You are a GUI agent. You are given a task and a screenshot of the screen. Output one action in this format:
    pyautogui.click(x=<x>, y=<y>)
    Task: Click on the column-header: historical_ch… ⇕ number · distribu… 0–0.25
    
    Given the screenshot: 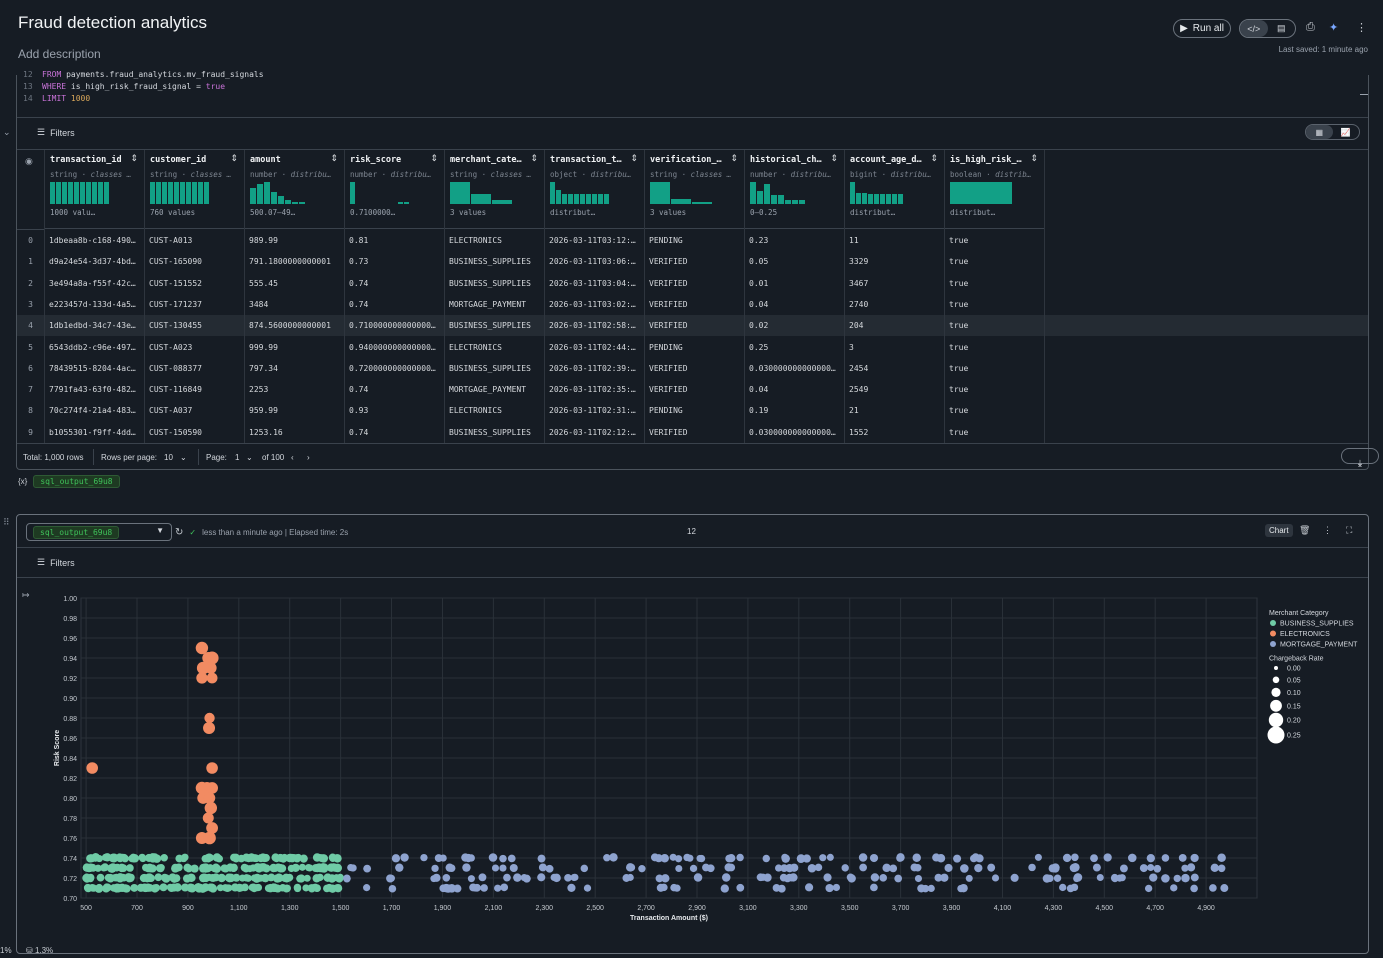 What is the action you would take?
    pyautogui.click(x=794, y=189)
    